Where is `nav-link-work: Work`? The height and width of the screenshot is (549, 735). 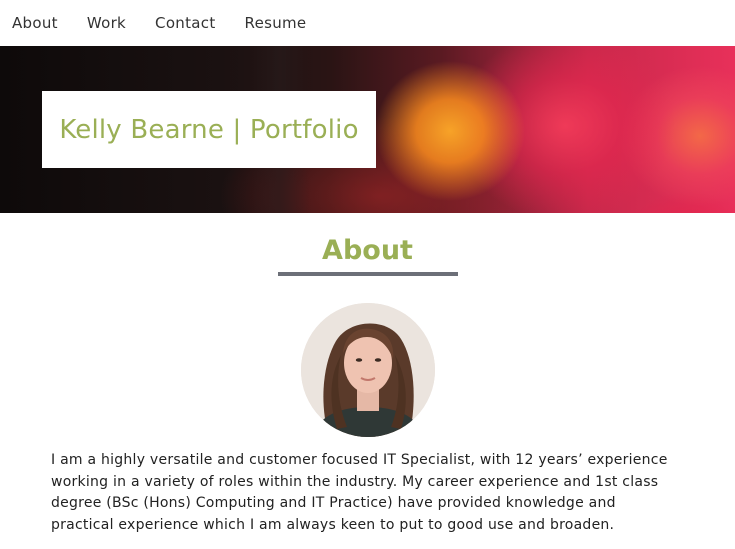
nav-link-work: Work is located at coordinates (106, 23).